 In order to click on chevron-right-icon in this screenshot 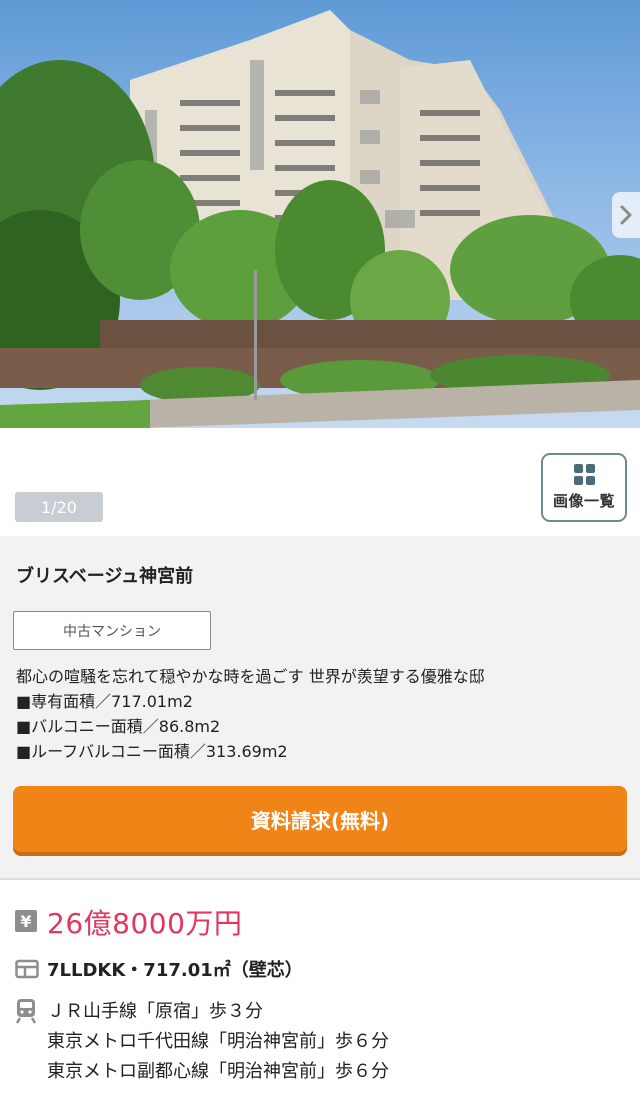, I will do `click(626, 215)`.